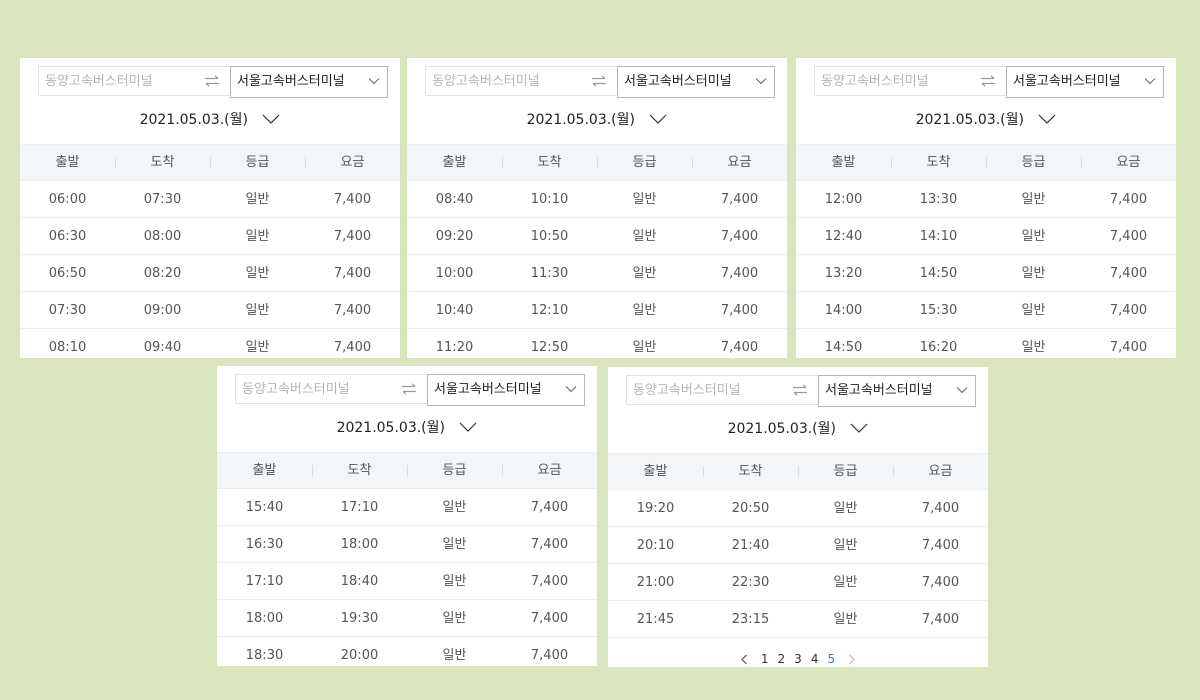 This screenshot has height=700, width=1200. Describe the element at coordinates (210, 273) in the screenshot. I see `table-row: 06:50 08:20 일반 7,400` at that location.